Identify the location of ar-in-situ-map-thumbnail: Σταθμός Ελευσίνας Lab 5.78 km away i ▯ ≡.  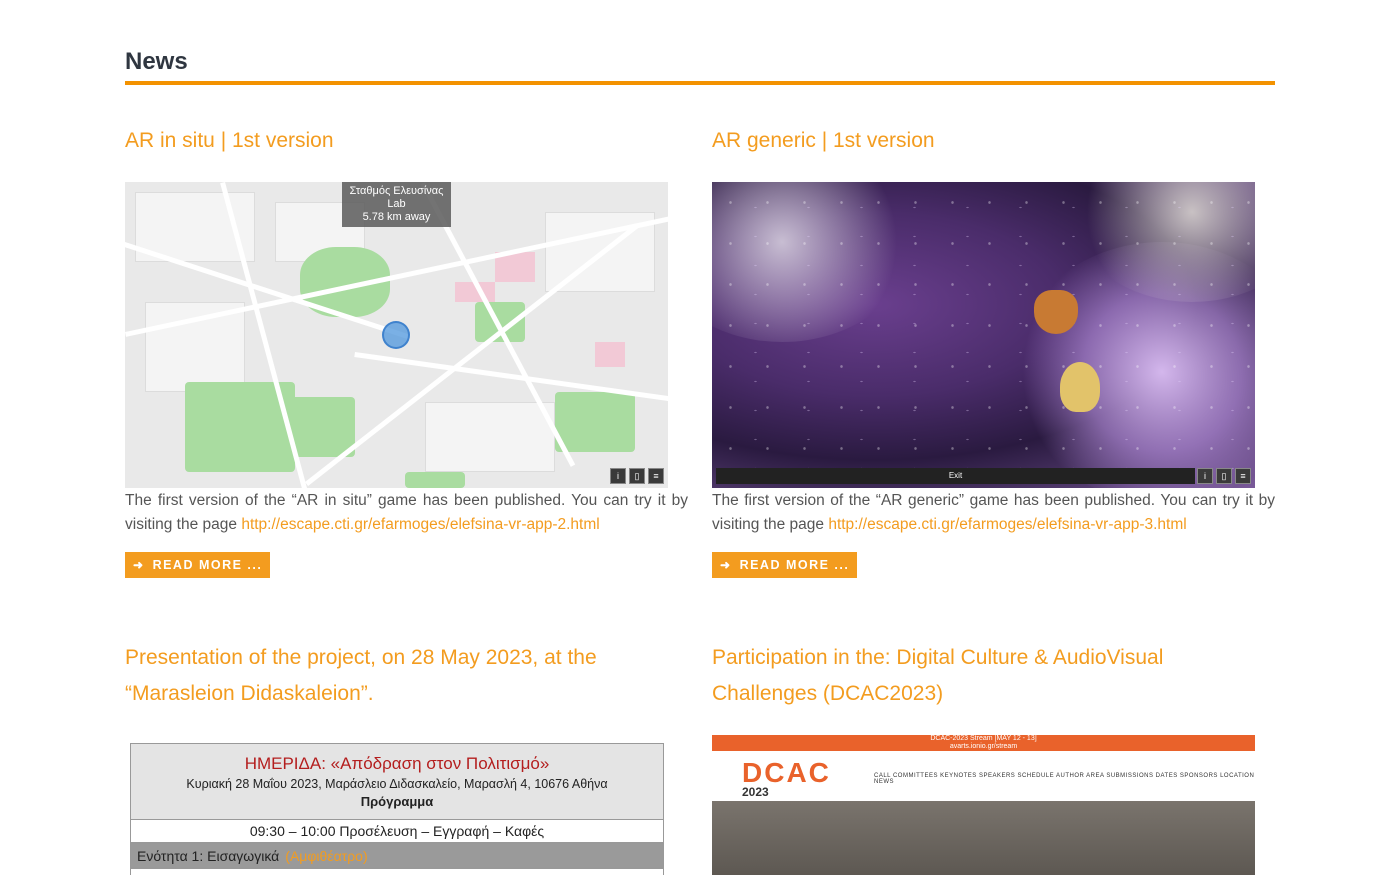
(396, 335).